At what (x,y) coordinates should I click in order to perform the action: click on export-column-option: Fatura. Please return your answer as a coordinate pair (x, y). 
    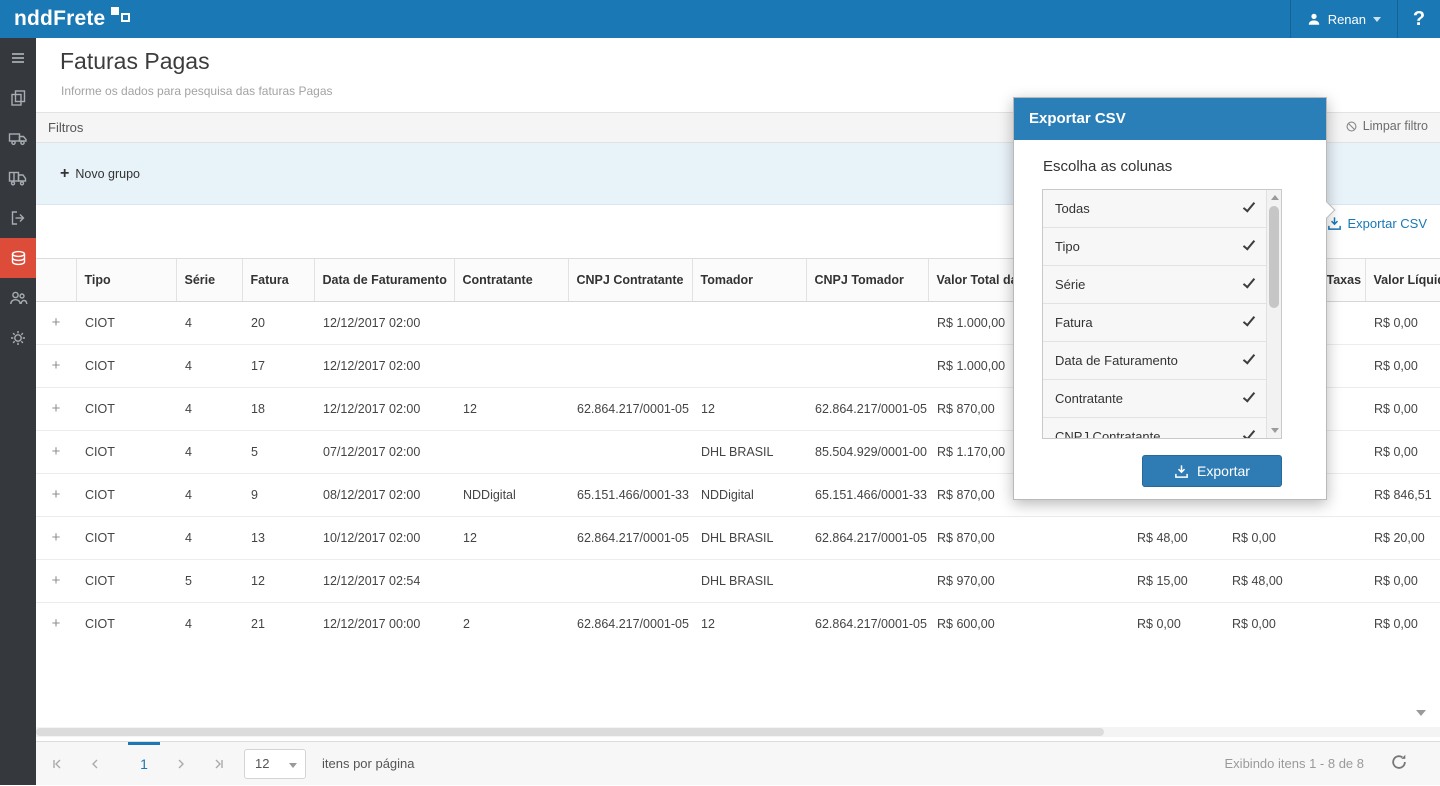
    Looking at the image, I should click on (1154, 323).